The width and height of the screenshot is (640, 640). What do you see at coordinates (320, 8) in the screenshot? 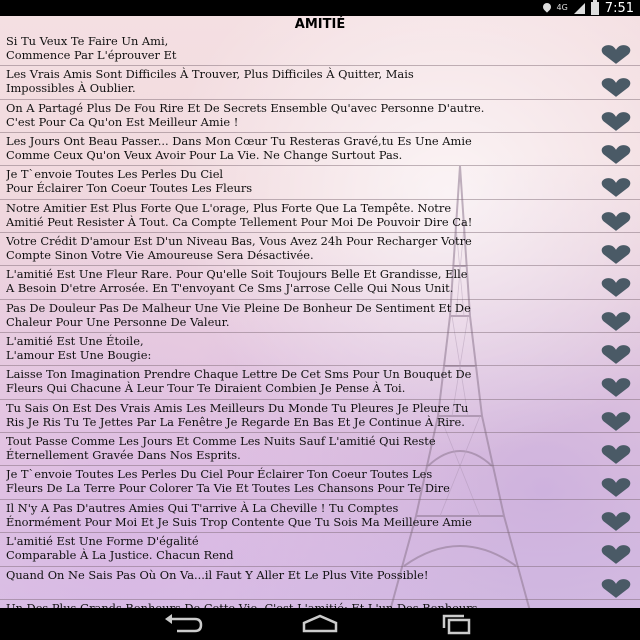
I see `status-bar: 4G 7:51` at bounding box center [320, 8].